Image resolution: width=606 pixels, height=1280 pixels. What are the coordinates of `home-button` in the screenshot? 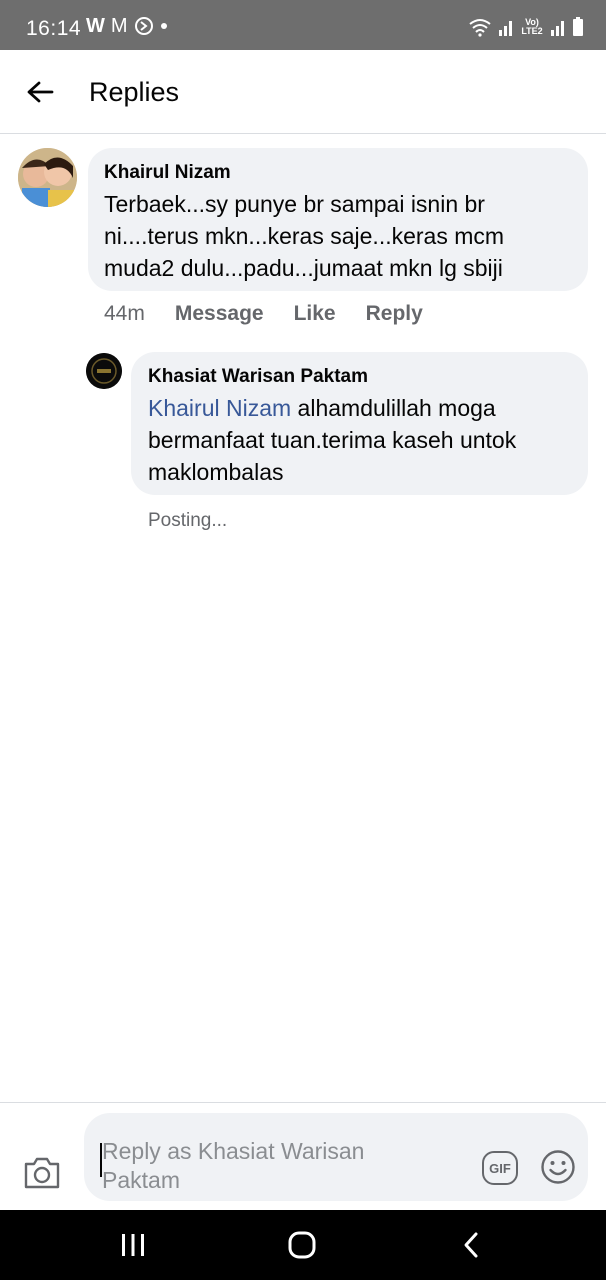 It's located at (302, 1245).